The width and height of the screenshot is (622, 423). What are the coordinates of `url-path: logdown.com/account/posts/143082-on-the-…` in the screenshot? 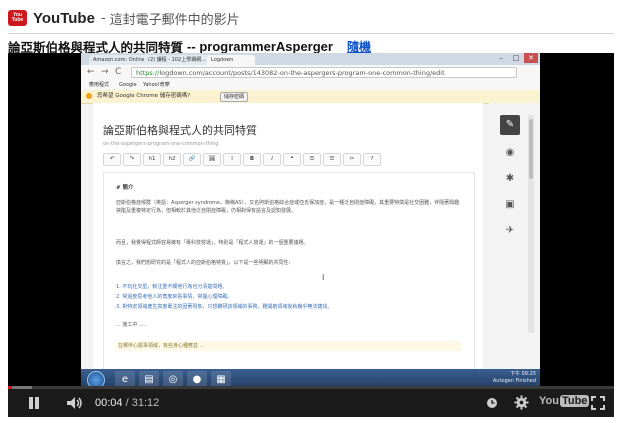 It's located at (302, 73).